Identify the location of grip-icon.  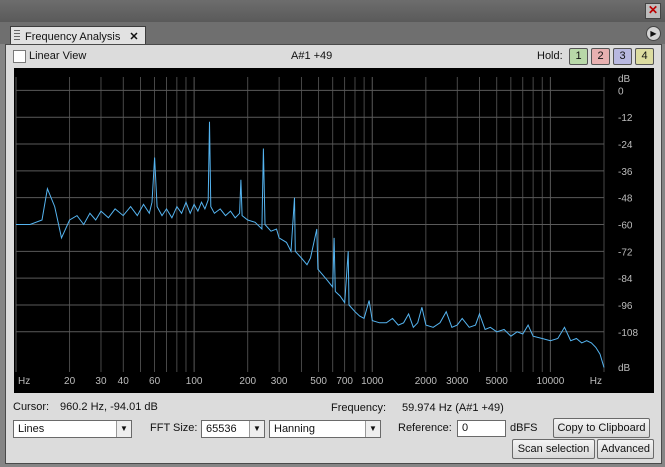
(17, 36).